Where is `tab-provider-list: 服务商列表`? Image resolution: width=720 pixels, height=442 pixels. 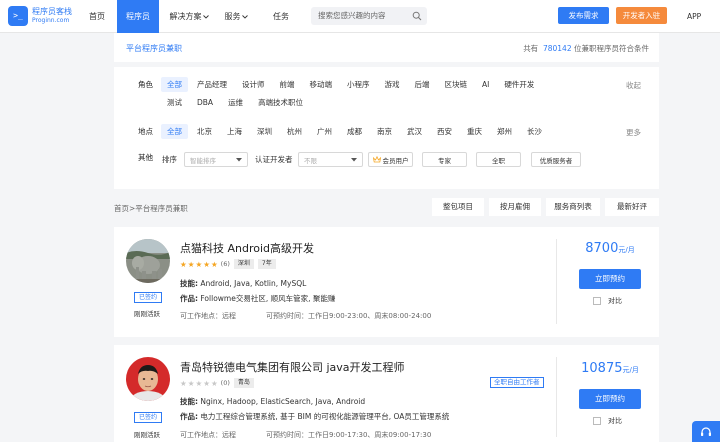
tab-provider-list: 服务商列表 is located at coordinates (573, 207).